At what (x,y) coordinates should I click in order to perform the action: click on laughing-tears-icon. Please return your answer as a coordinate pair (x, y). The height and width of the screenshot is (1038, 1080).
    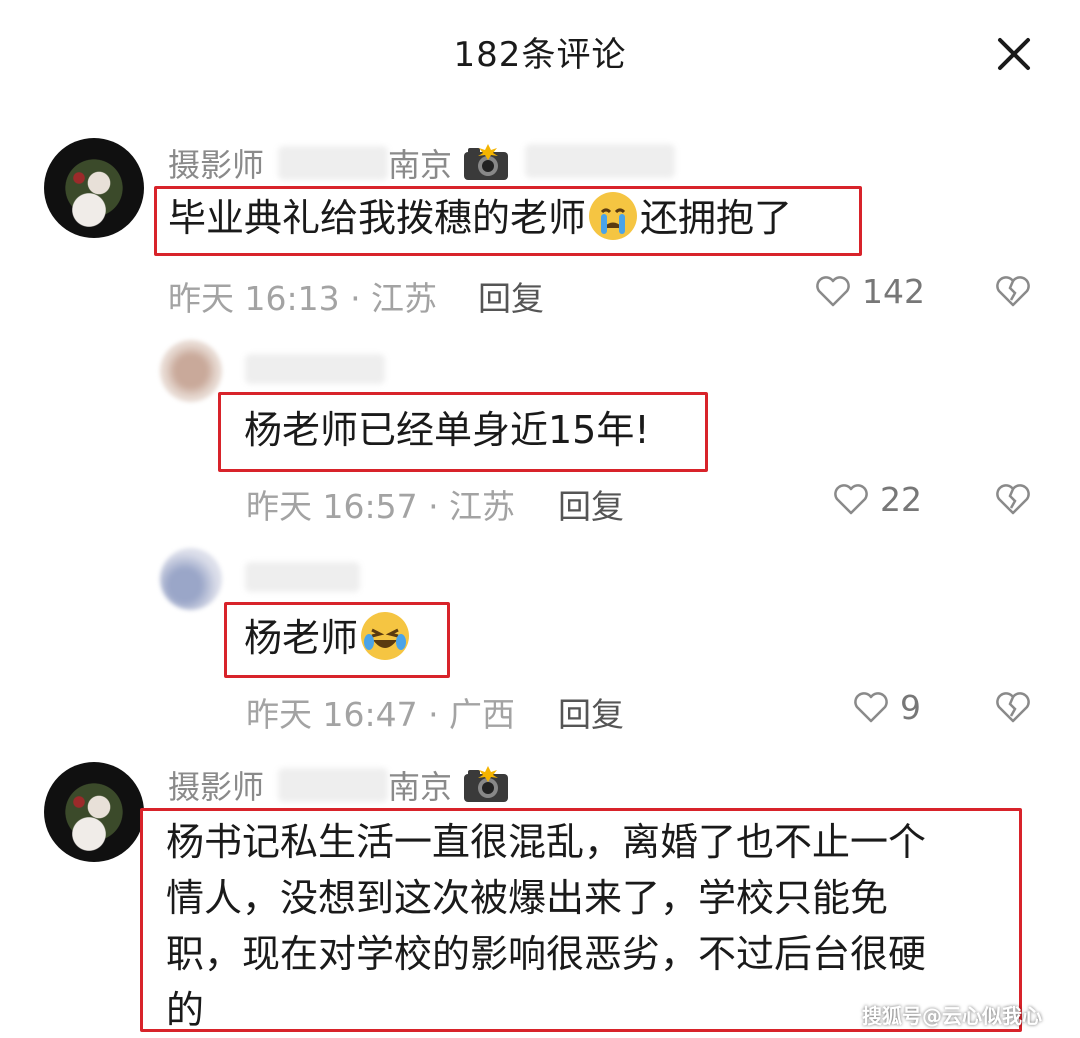
    Looking at the image, I should click on (385, 636).